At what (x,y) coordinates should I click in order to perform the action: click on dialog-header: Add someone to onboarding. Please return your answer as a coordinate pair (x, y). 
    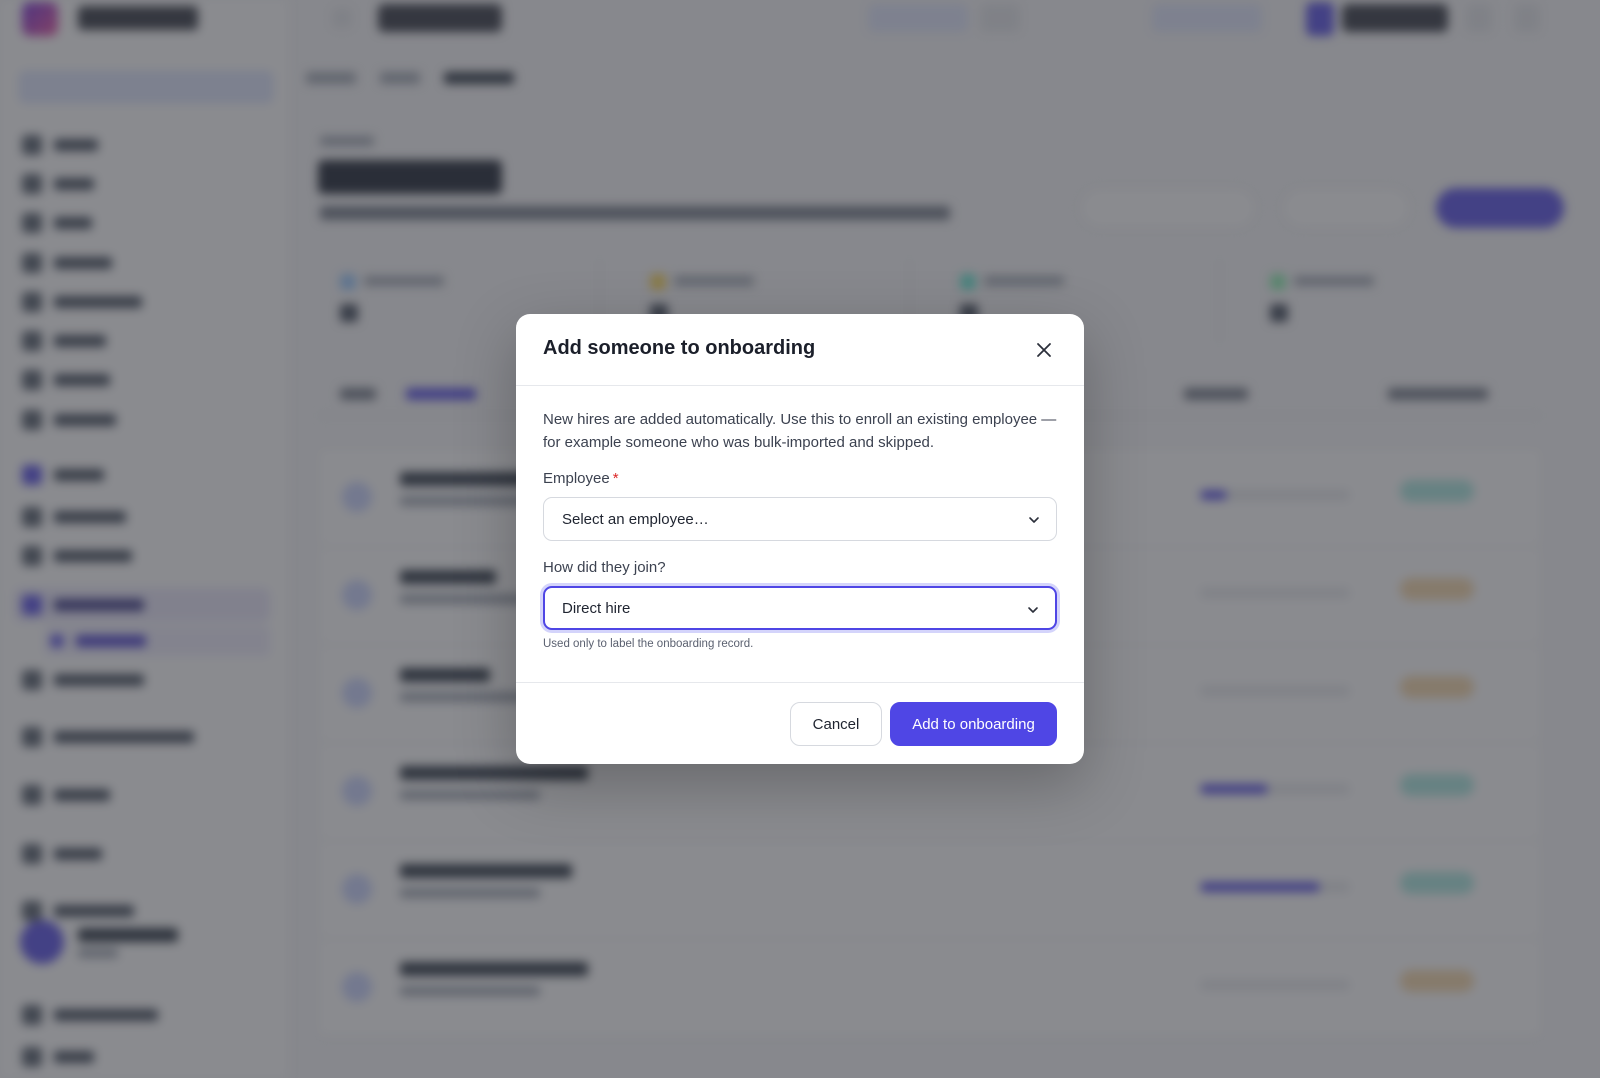
    Looking at the image, I should click on (800, 350).